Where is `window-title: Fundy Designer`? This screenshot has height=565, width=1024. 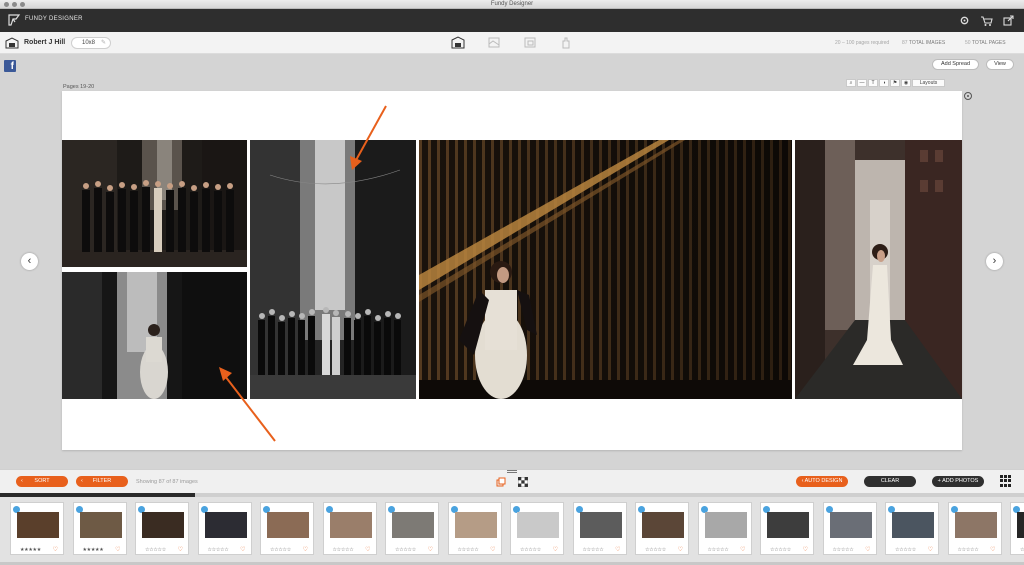
window-title: Fundy Designer is located at coordinates (512, 4).